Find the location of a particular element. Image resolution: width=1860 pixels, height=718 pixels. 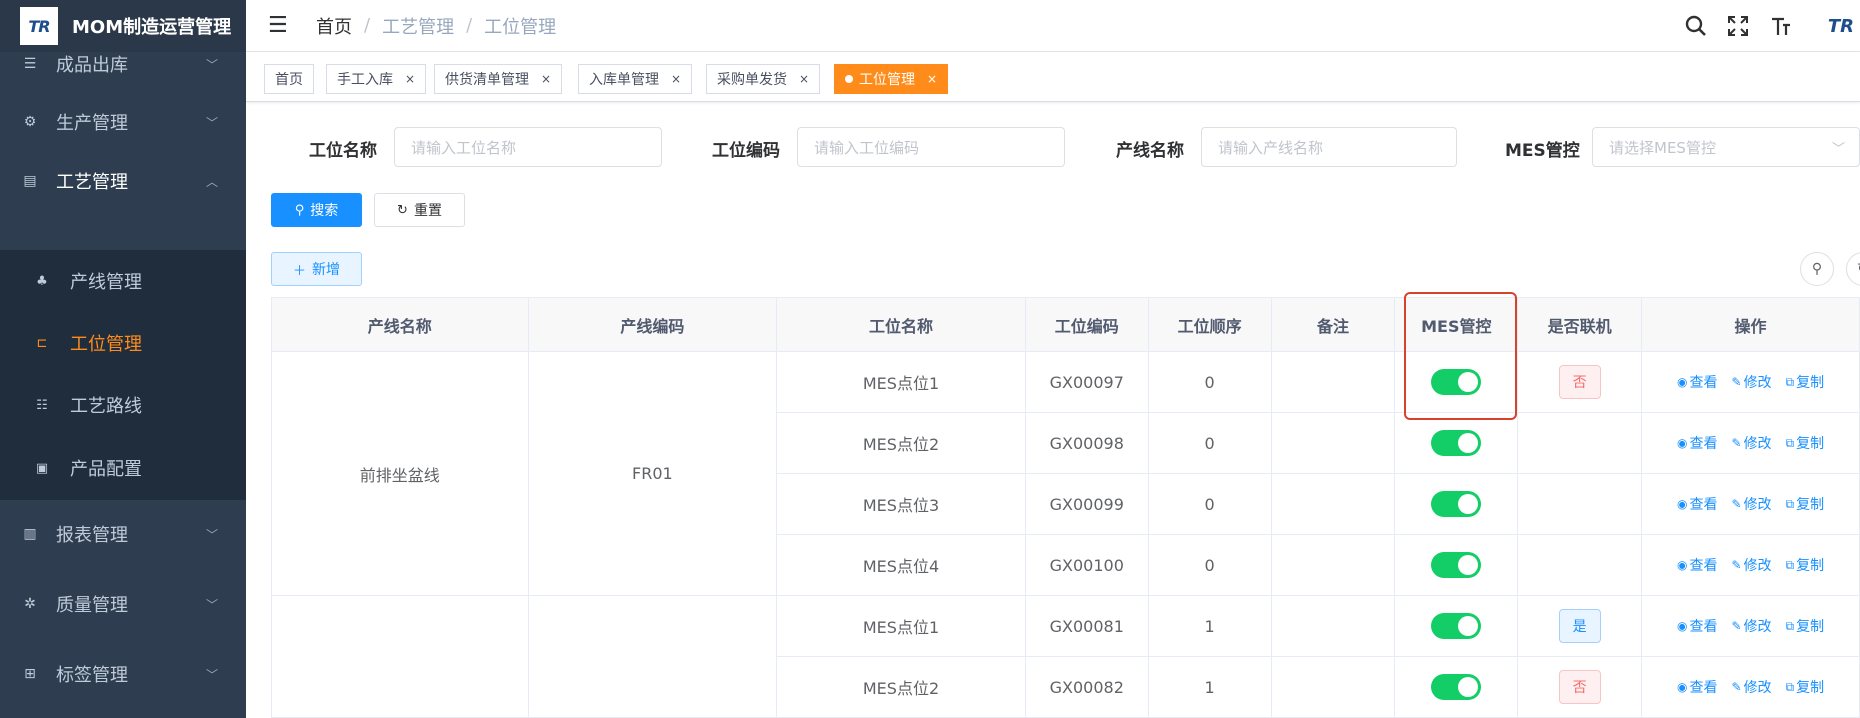

add-button: ＋ 新增 is located at coordinates (316, 269).